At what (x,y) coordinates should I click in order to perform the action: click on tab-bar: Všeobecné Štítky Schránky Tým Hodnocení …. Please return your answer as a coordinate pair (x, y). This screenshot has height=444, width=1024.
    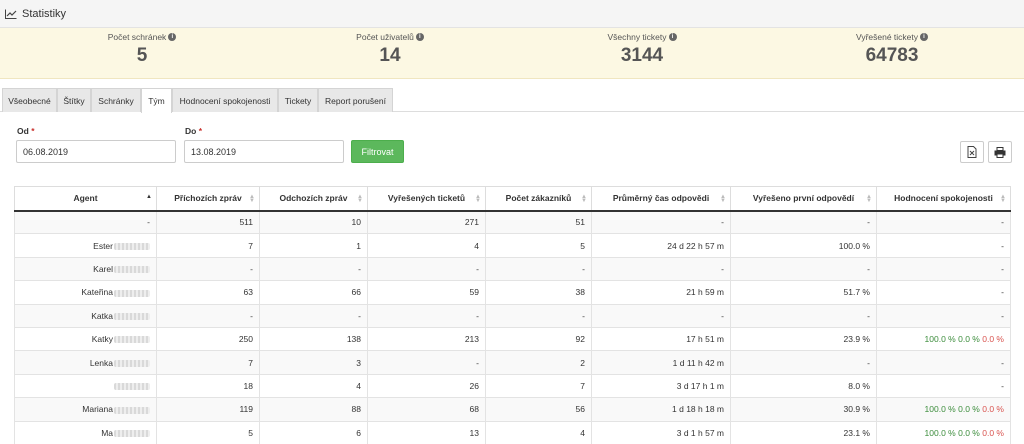
    Looking at the image, I should click on (512, 100).